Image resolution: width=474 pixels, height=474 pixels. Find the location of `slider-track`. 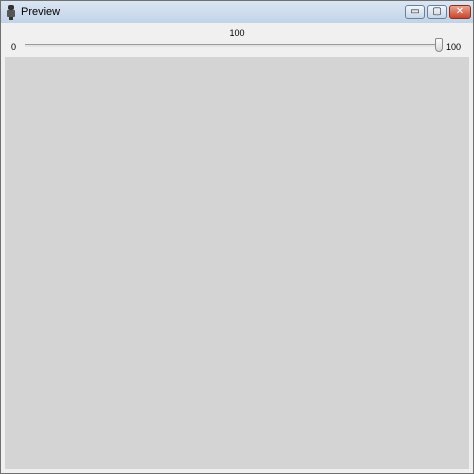

slider-track is located at coordinates (234, 45).